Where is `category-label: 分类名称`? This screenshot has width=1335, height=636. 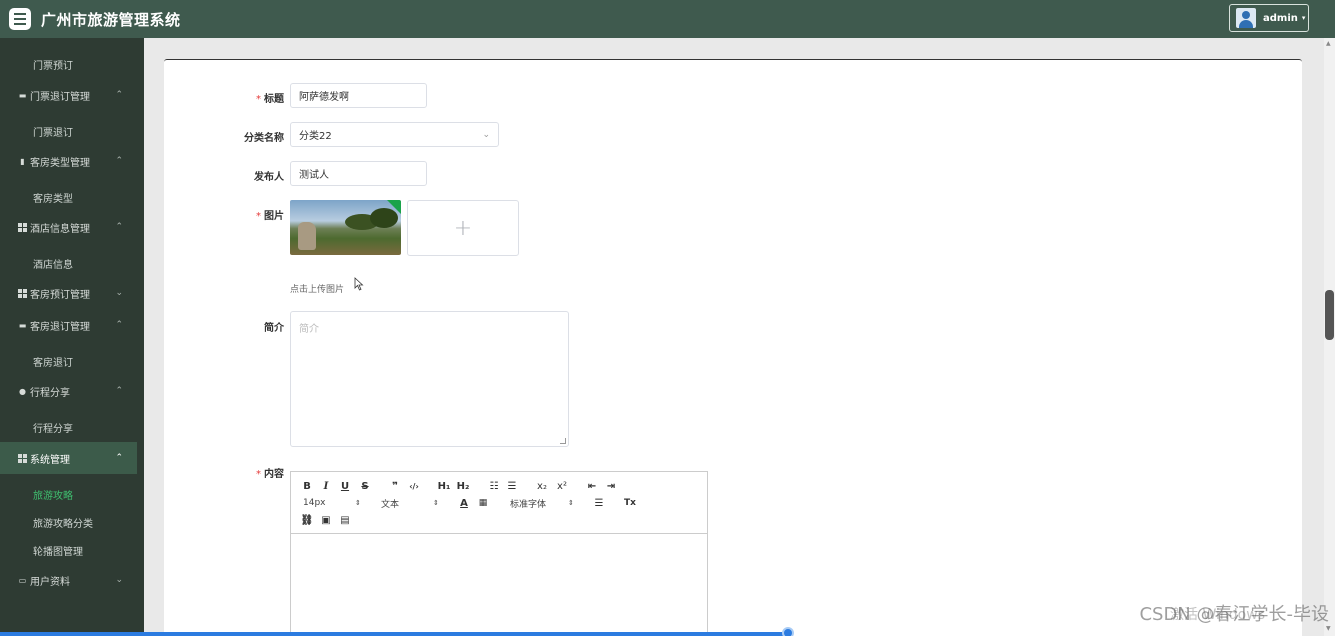 category-label: 分类名称 is located at coordinates (264, 138).